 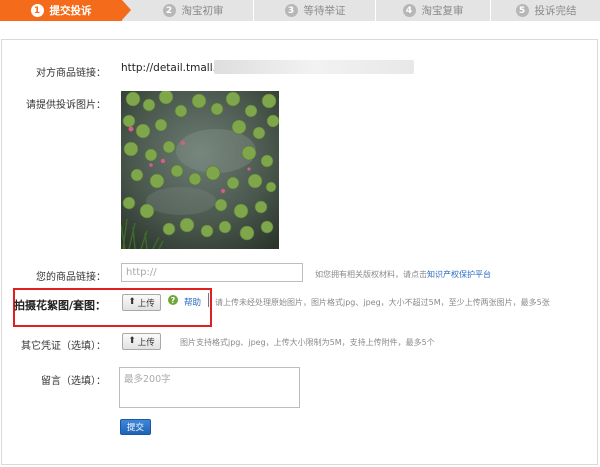 I want to click on step-initial-review: 2 淘宝初审, so click(x=193, y=10).